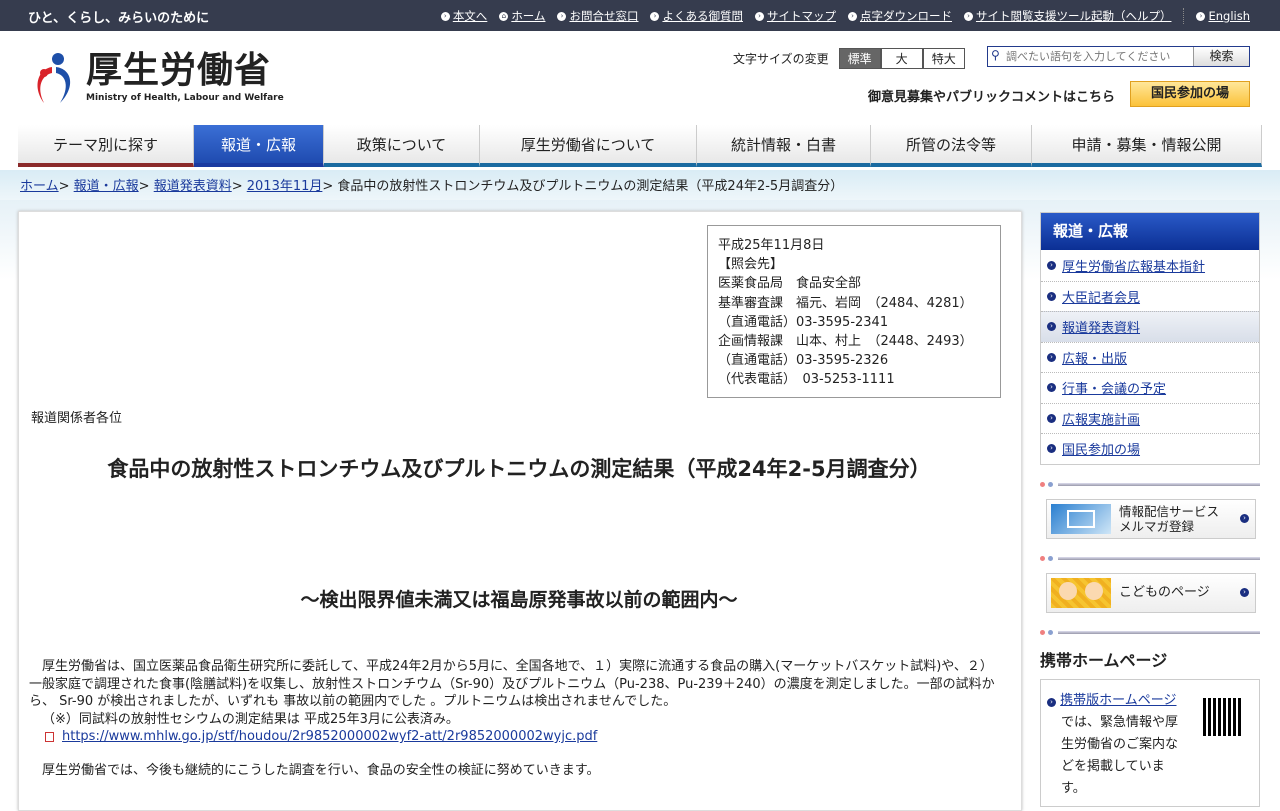 The width and height of the screenshot is (1280, 811). Describe the element at coordinates (1101, 448) in the screenshot. I see `sidebar-link: 国民参加の場` at that location.